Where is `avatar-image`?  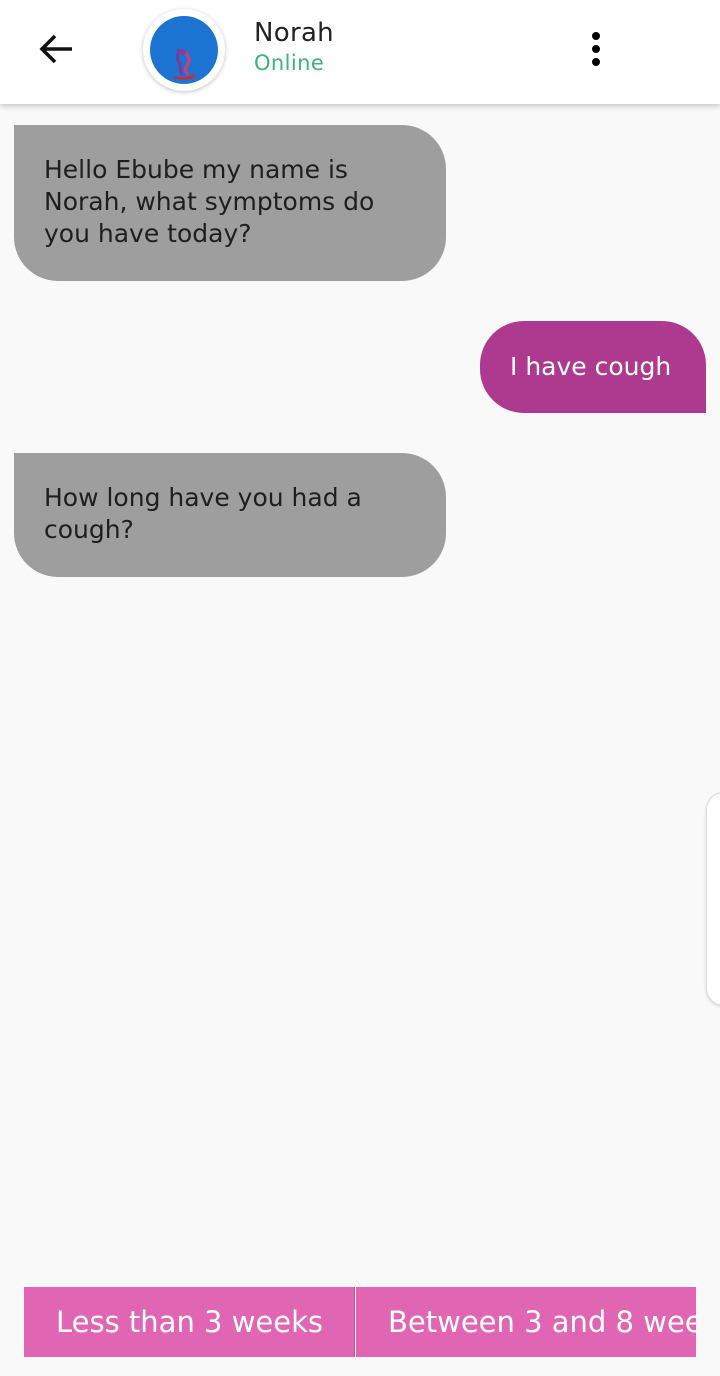 avatar-image is located at coordinates (184, 50).